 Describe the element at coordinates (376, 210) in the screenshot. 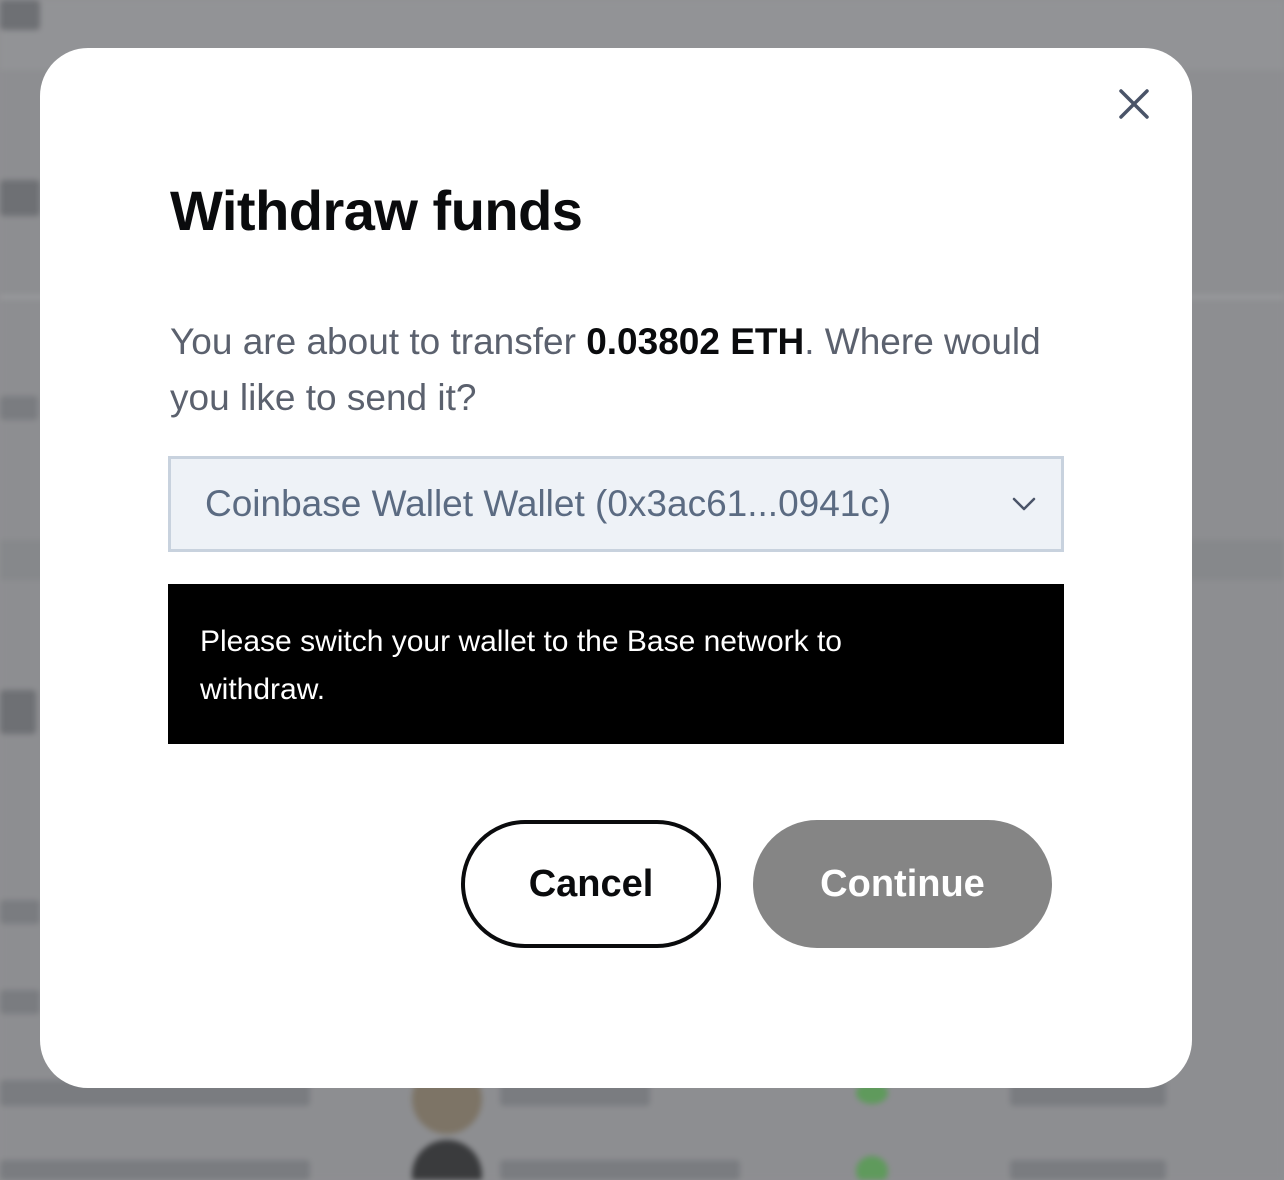

I see `modal-title: Withdraw funds` at that location.